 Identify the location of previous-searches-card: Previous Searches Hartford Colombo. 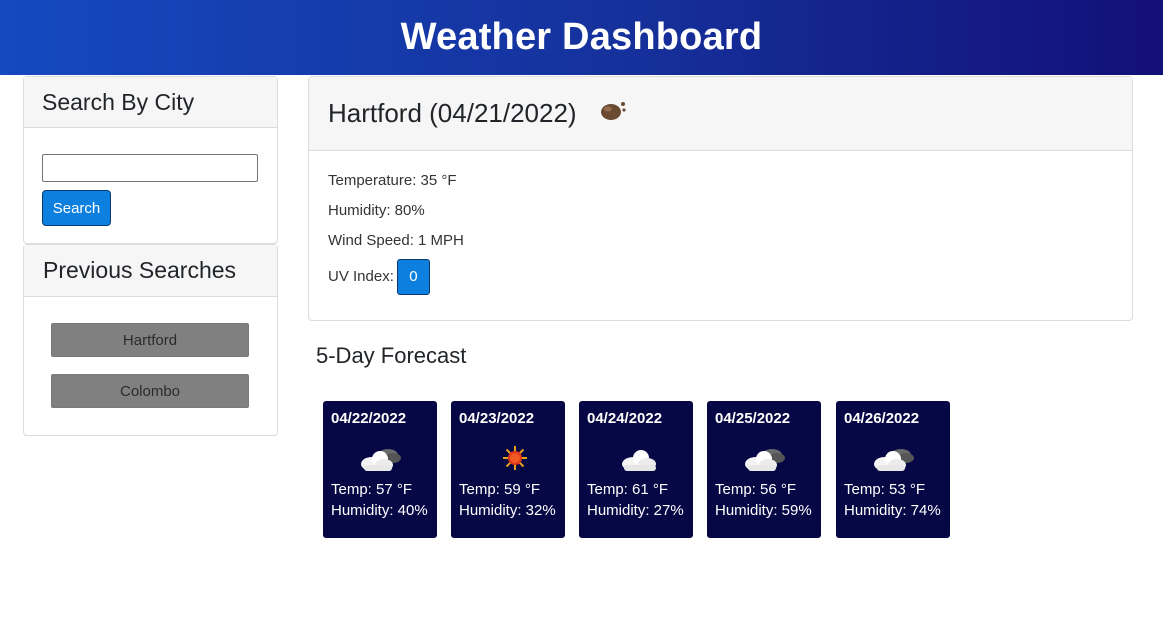
(150, 340).